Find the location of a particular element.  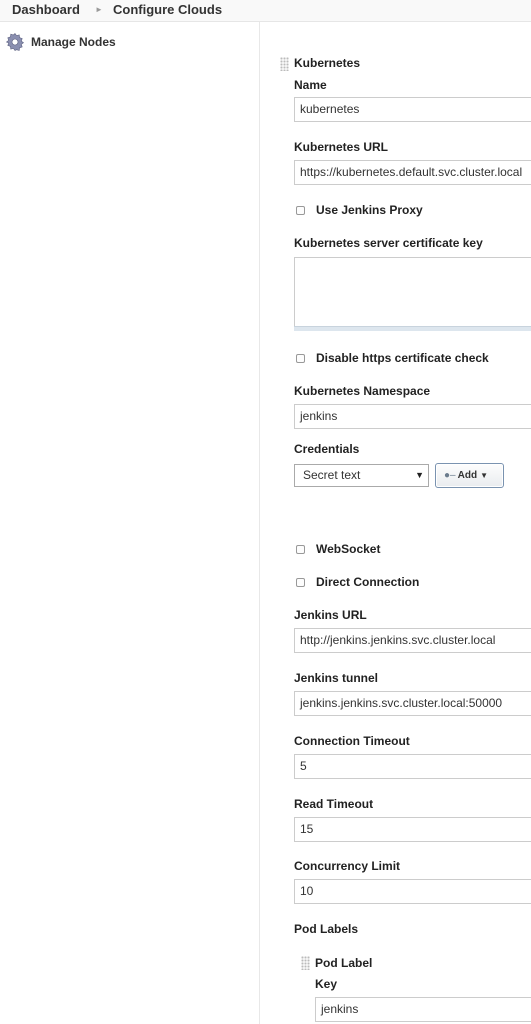

direct-connection-checkbox: Direct Connection is located at coordinates (357, 582).